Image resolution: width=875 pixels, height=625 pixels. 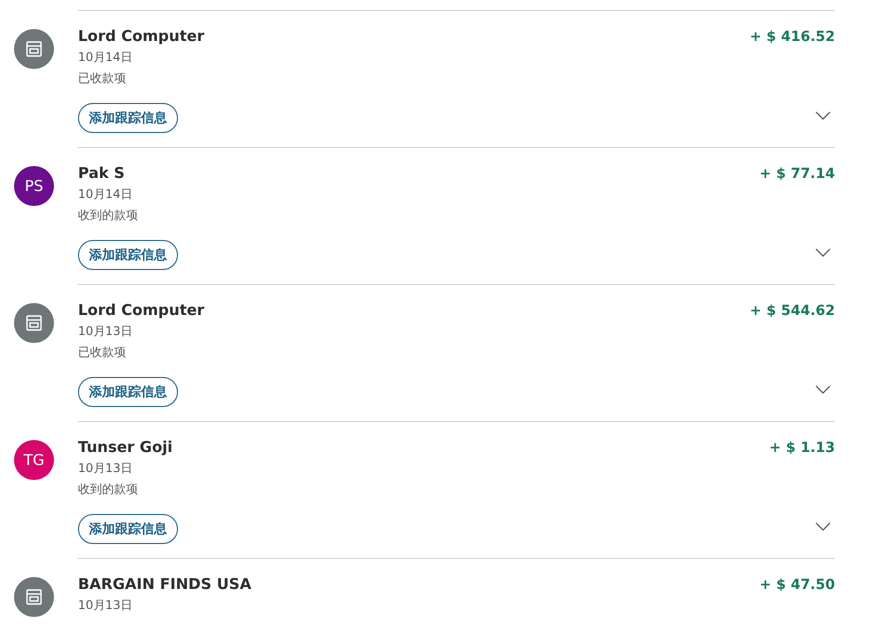 What do you see at coordinates (797, 174) in the screenshot?
I see `amount: + $ 77.14` at bounding box center [797, 174].